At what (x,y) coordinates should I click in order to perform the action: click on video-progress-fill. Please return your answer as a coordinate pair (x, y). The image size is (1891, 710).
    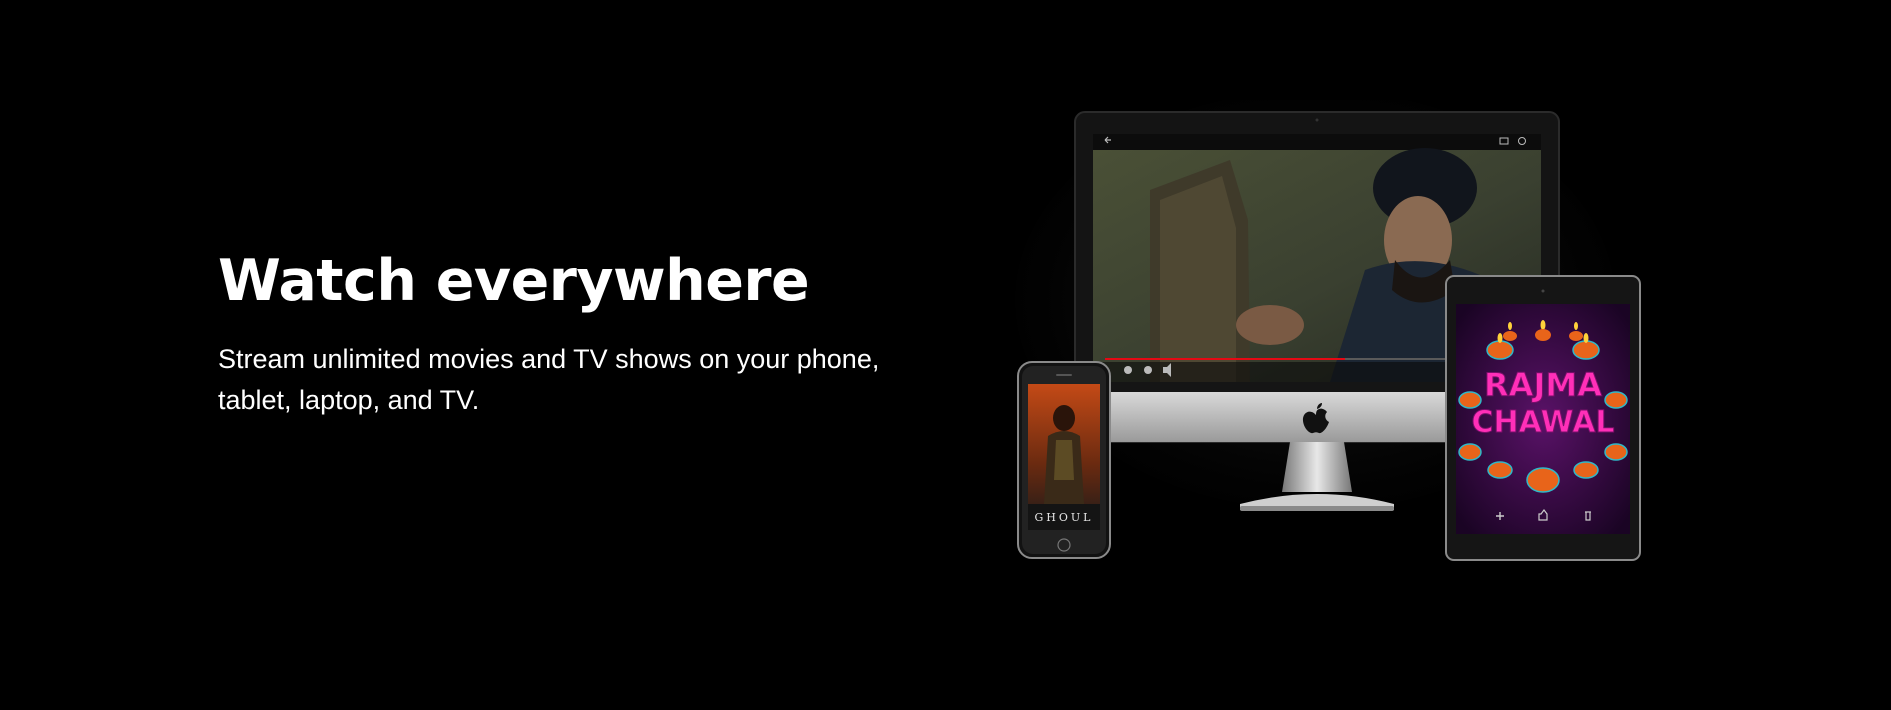
    Looking at the image, I should click on (1225, 359).